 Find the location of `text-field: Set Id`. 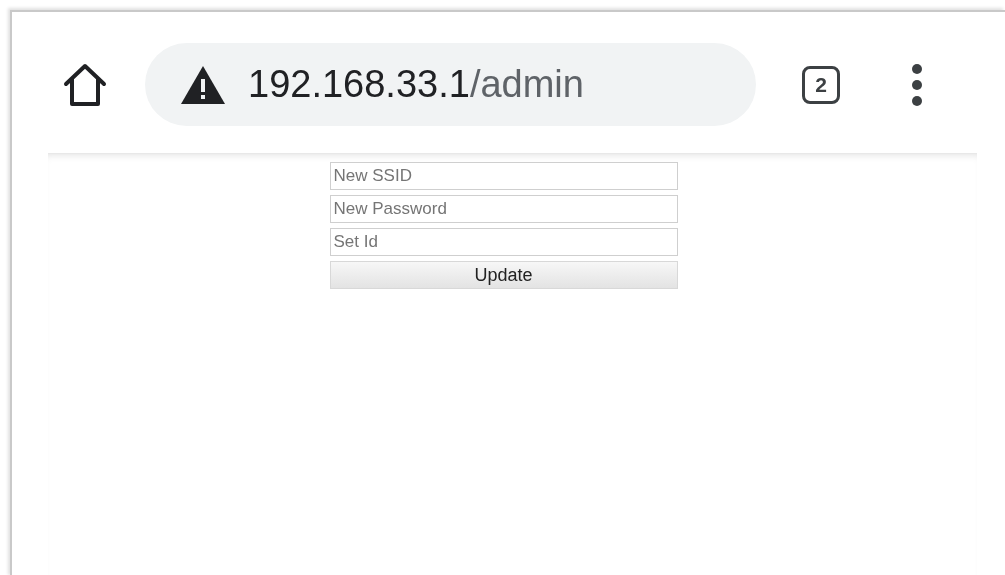

text-field: Set Id is located at coordinates (503, 242).